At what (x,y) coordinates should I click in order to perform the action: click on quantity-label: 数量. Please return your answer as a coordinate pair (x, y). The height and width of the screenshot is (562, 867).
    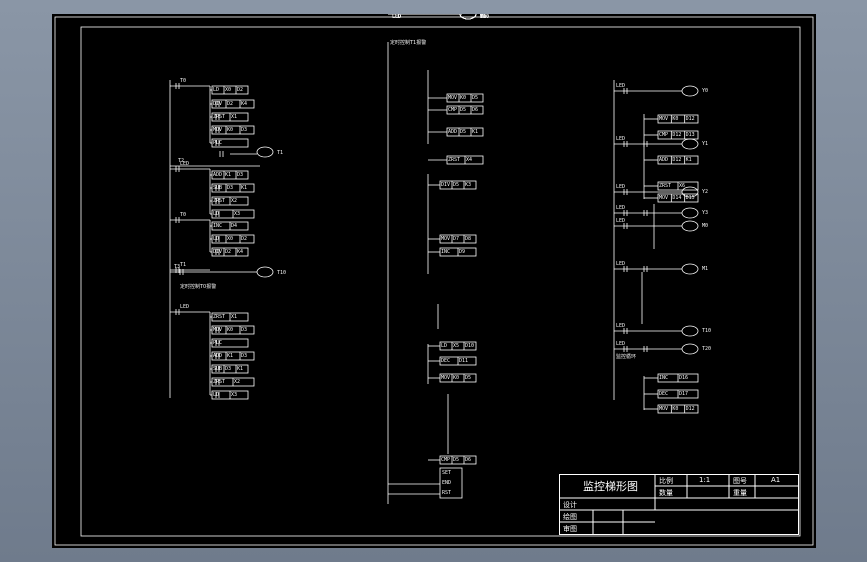
    Looking at the image, I should click on (666, 493).